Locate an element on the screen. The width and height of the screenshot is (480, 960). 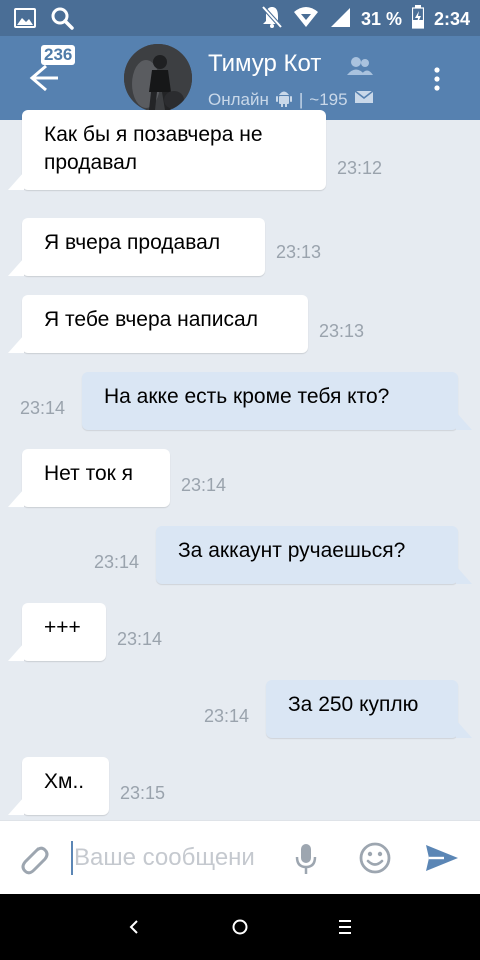
microphone-icon is located at coordinates (306, 859).